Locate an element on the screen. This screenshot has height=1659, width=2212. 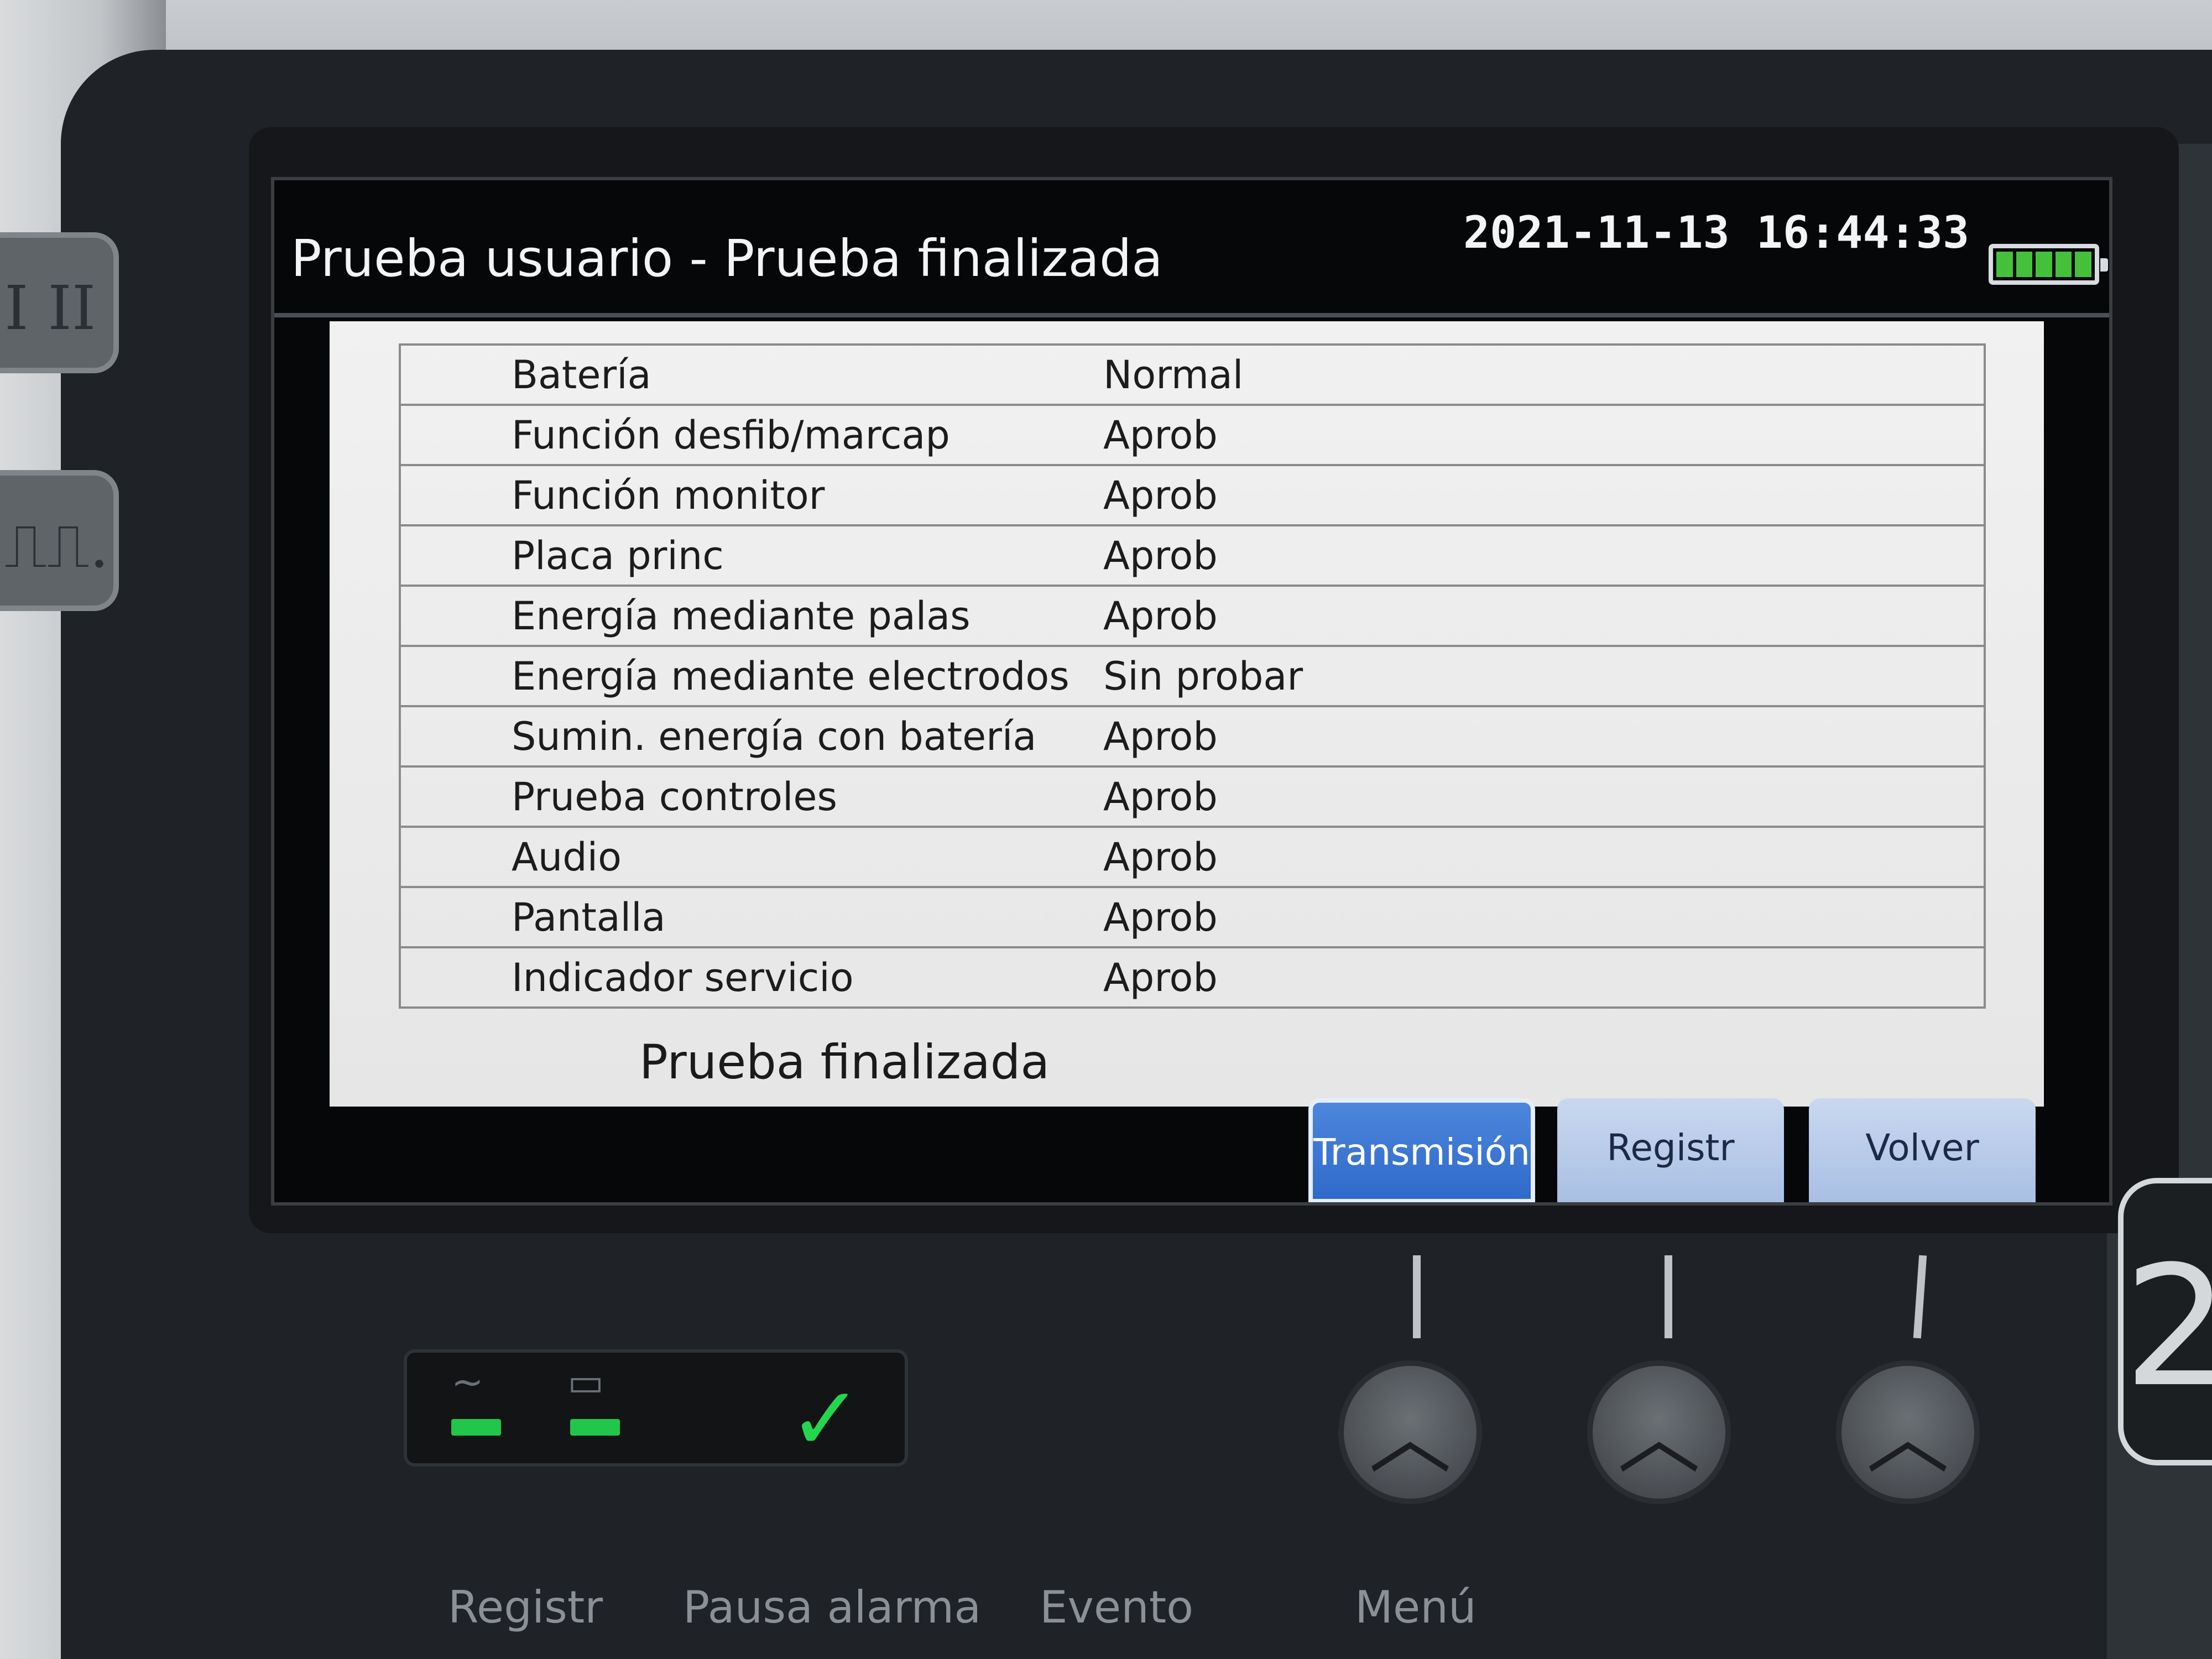
table-row: Placa princ Aprob is located at coordinates (1193, 556).